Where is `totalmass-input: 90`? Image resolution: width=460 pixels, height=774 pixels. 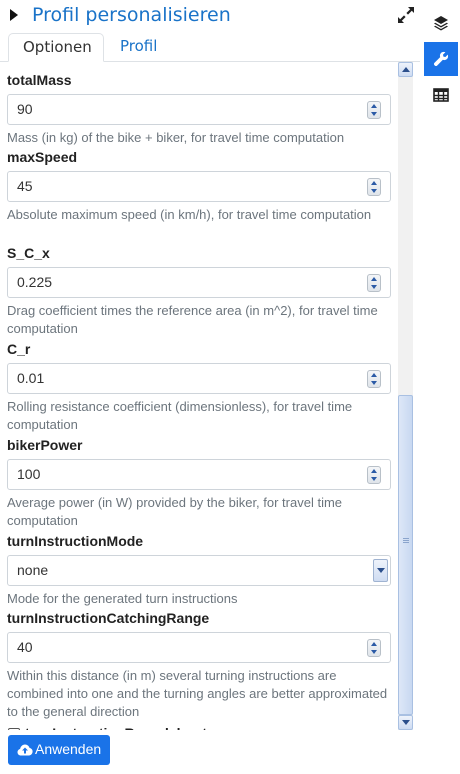 totalmass-input: 90 is located at coordinates (199, 109).